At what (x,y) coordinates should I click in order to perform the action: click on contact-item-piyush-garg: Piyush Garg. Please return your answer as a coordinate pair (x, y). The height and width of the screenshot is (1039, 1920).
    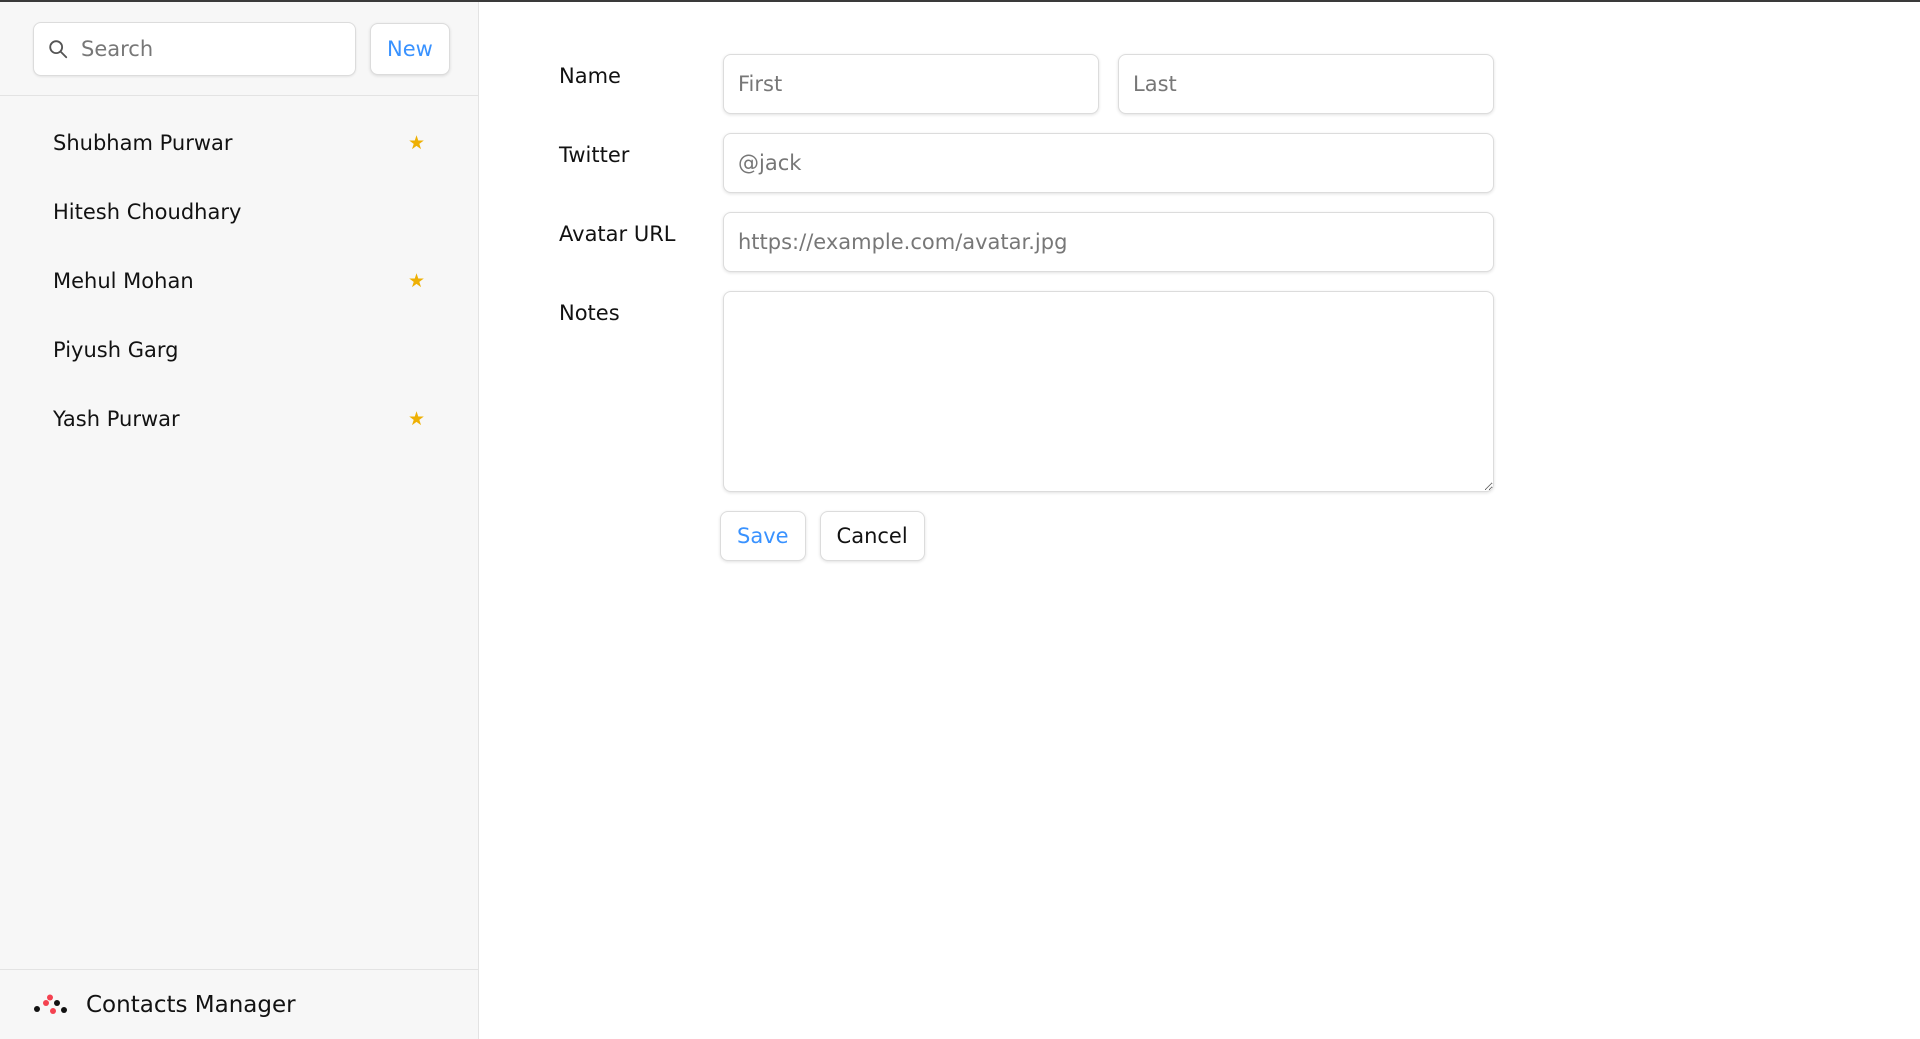
    Looking at the image, I should click on (239, 349).